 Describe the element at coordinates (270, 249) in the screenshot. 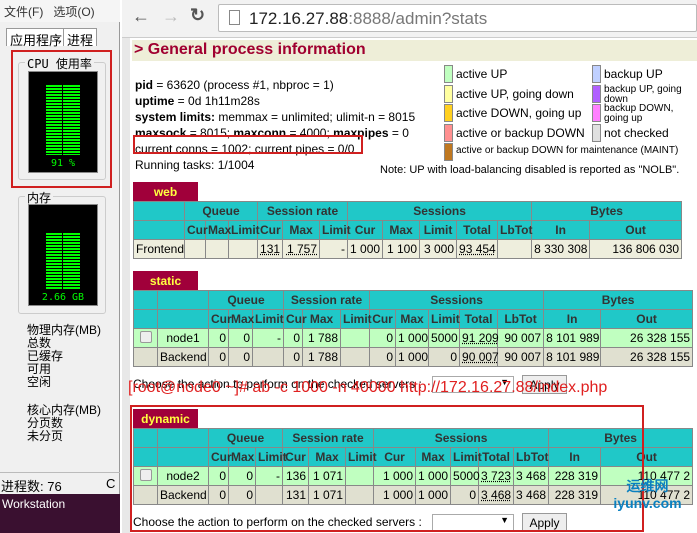

I see `cell-value: 131` at that location.